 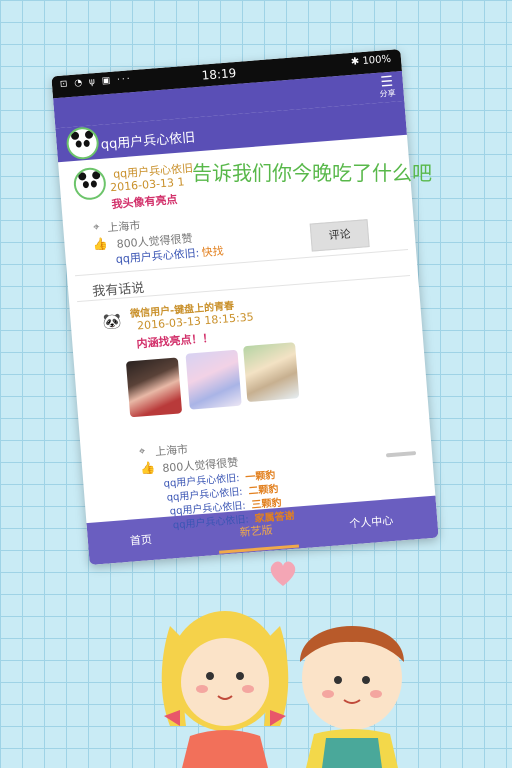 What do you see at coordinates (371, 521) in the screenshot?
I see `tab-personal-center: 个人中心` at bounding box center [371, 521].